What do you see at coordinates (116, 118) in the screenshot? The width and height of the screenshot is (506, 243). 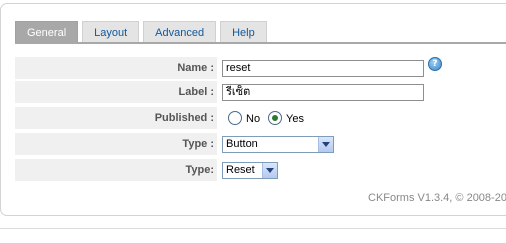 I see `published-label: Published :` at bounding box center [116, 118].